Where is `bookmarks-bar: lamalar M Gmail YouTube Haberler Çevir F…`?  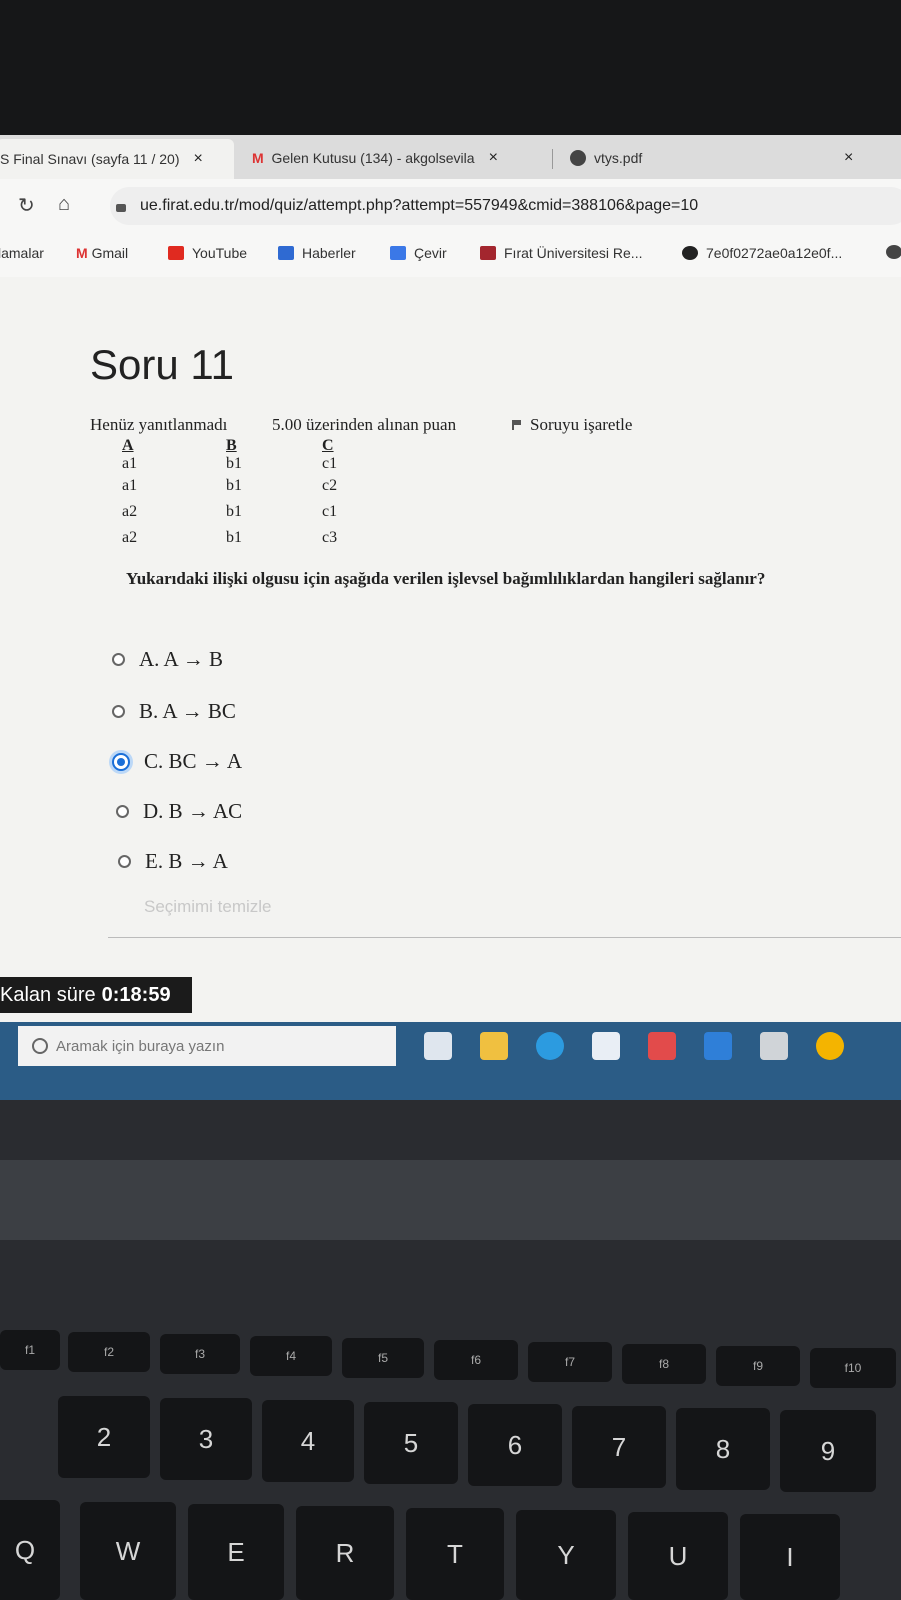 bookmarks-bar: lamalar M Gmail YouTube Haberler Çevir F… is located at coordinates (450, 255).